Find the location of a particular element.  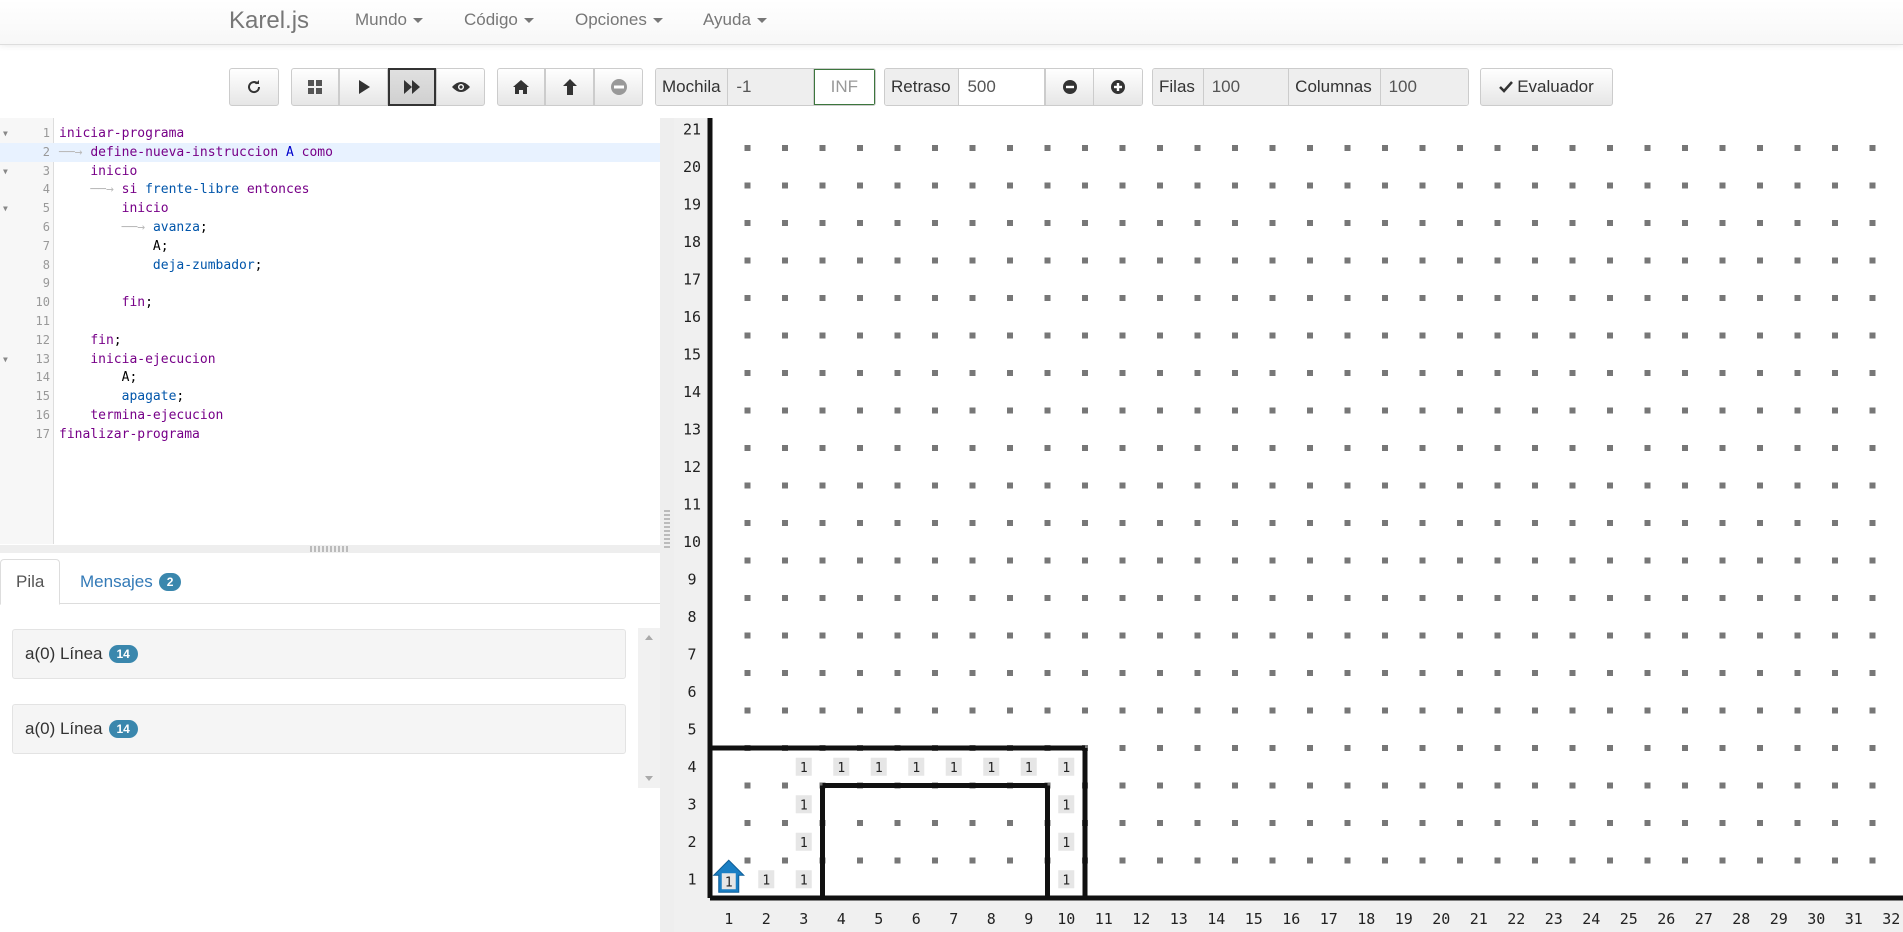

code-line: 14 A; is located at coordinates (330, 377).